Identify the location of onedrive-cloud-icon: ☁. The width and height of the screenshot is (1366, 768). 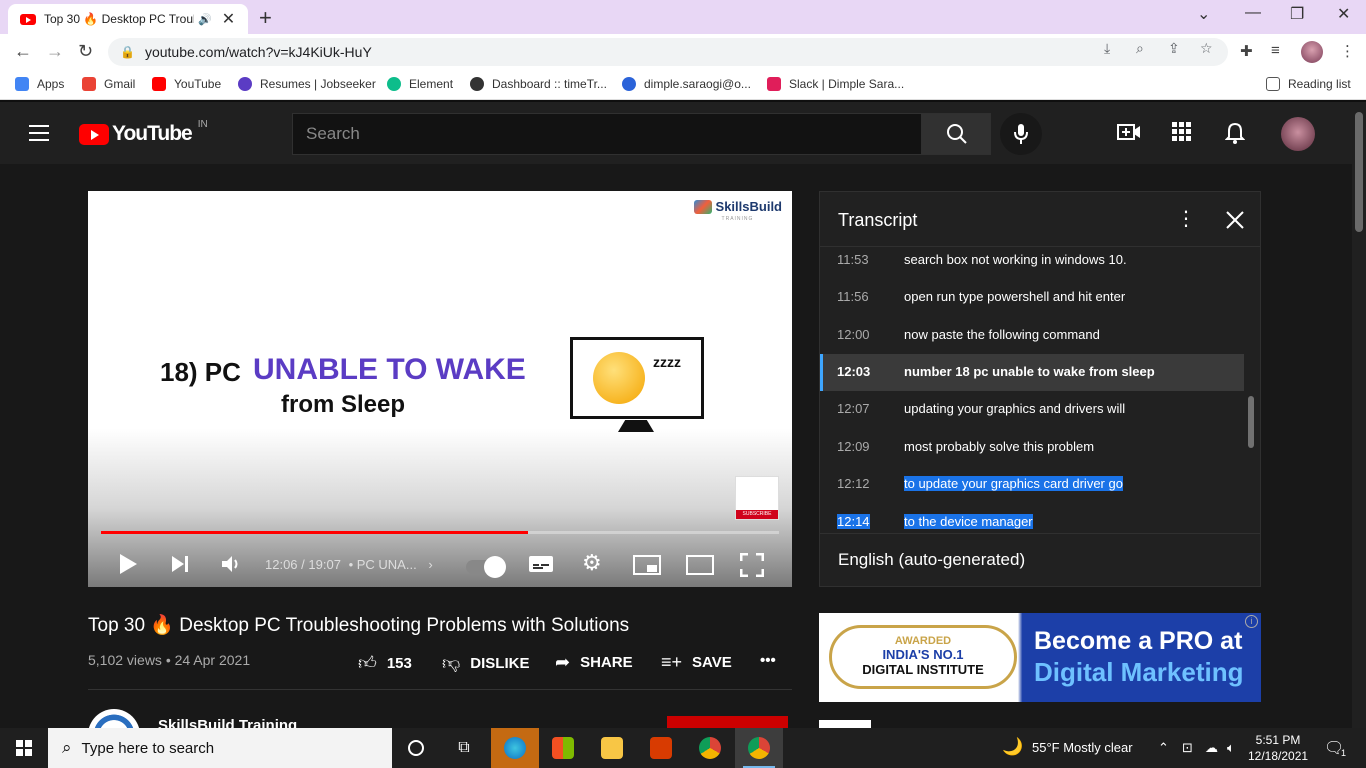
(1211, 748).